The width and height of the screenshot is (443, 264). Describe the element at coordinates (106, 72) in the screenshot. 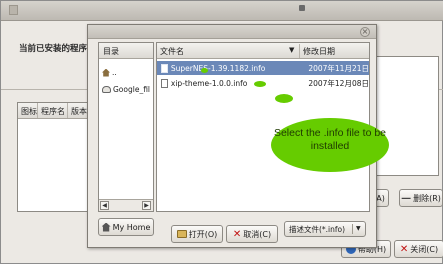

I see `home-icon` at that location.